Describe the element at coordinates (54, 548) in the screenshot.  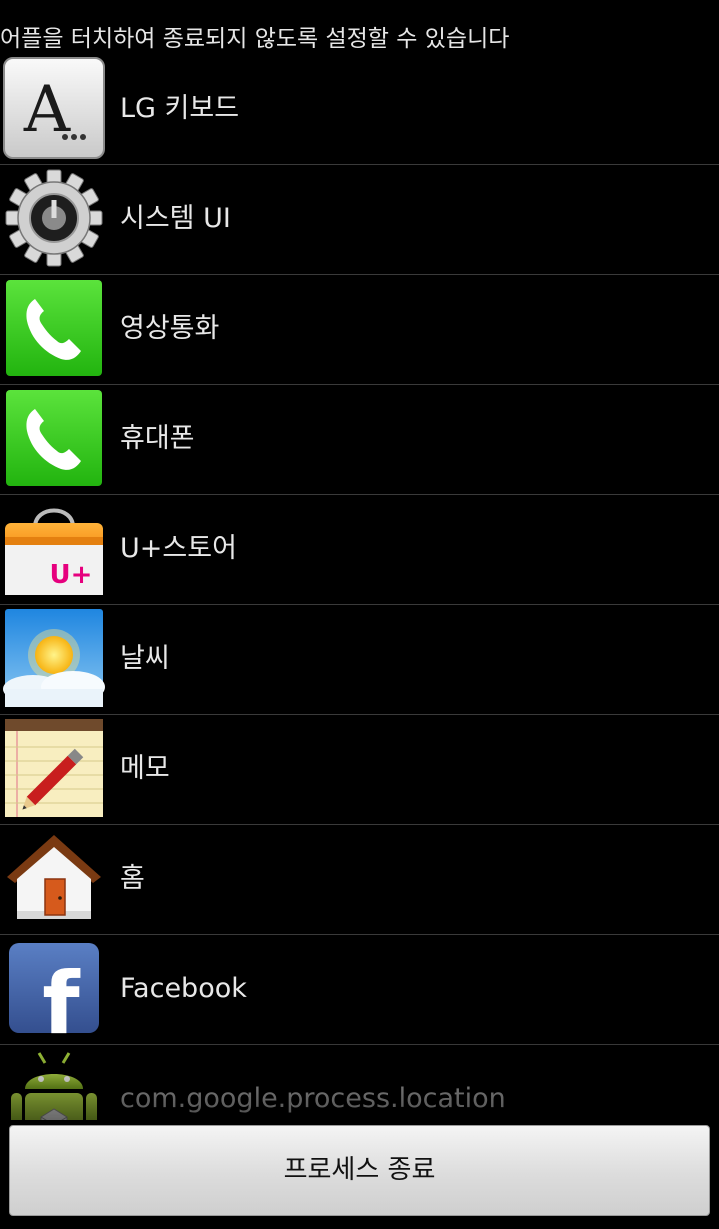
I see `shopping-bag-icon: U+` at that location.